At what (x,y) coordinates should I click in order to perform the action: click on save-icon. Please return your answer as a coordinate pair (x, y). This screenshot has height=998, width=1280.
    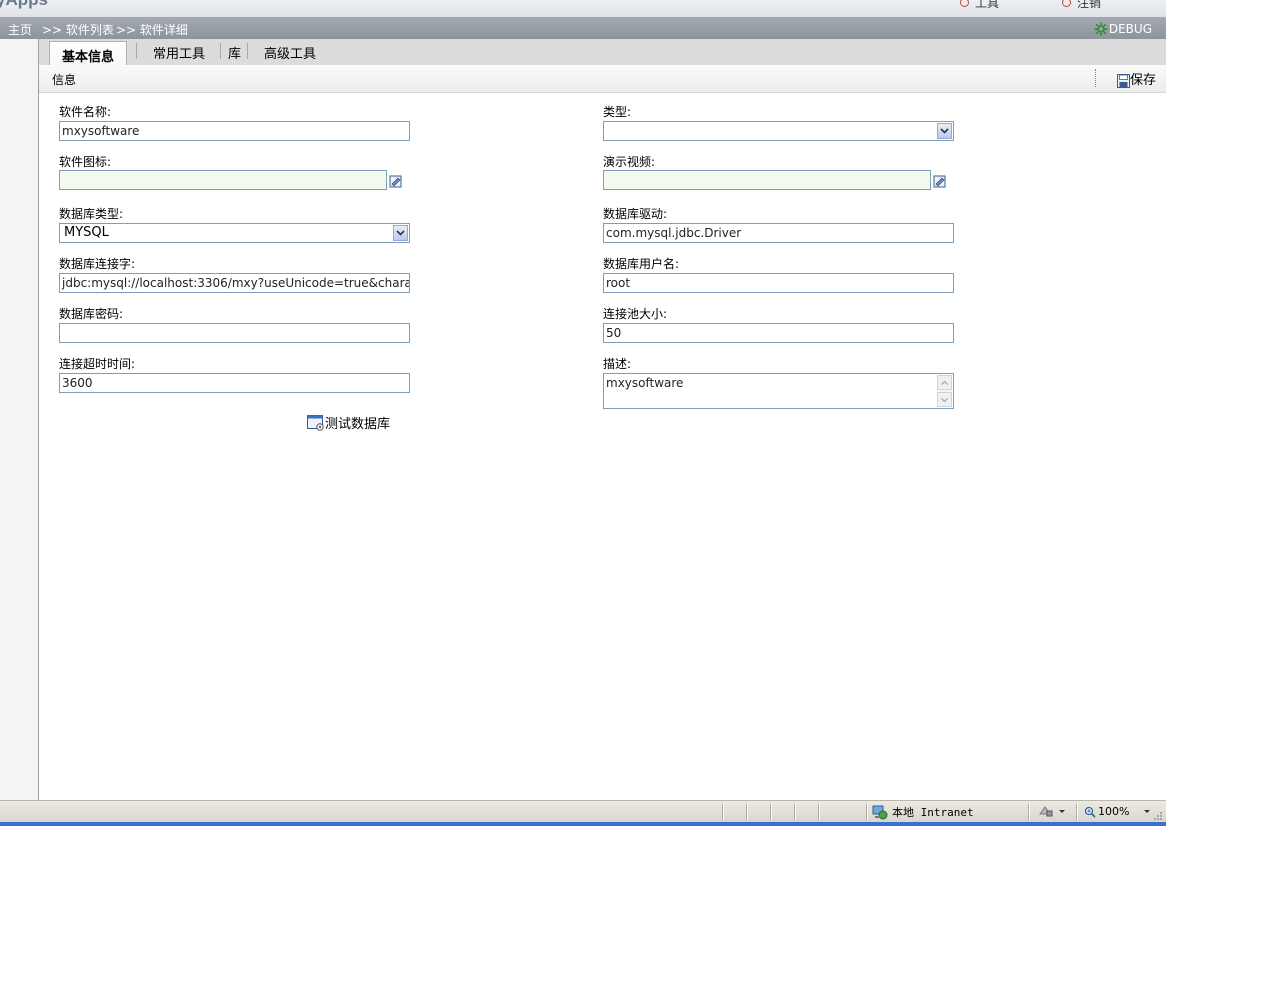
    Looking at the image, I should click on (1123, 81).